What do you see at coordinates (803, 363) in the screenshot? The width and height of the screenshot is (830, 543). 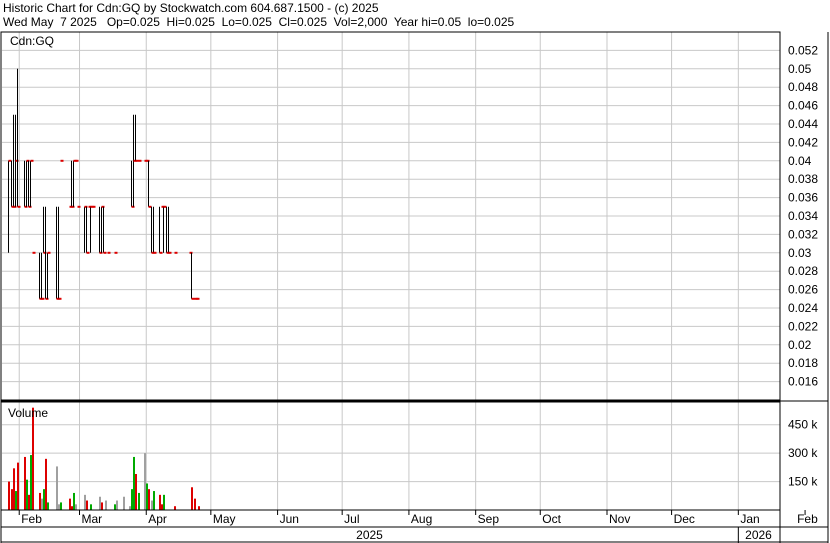 I see `price-tick-label: 0.018` at bounding box center [803, 363].